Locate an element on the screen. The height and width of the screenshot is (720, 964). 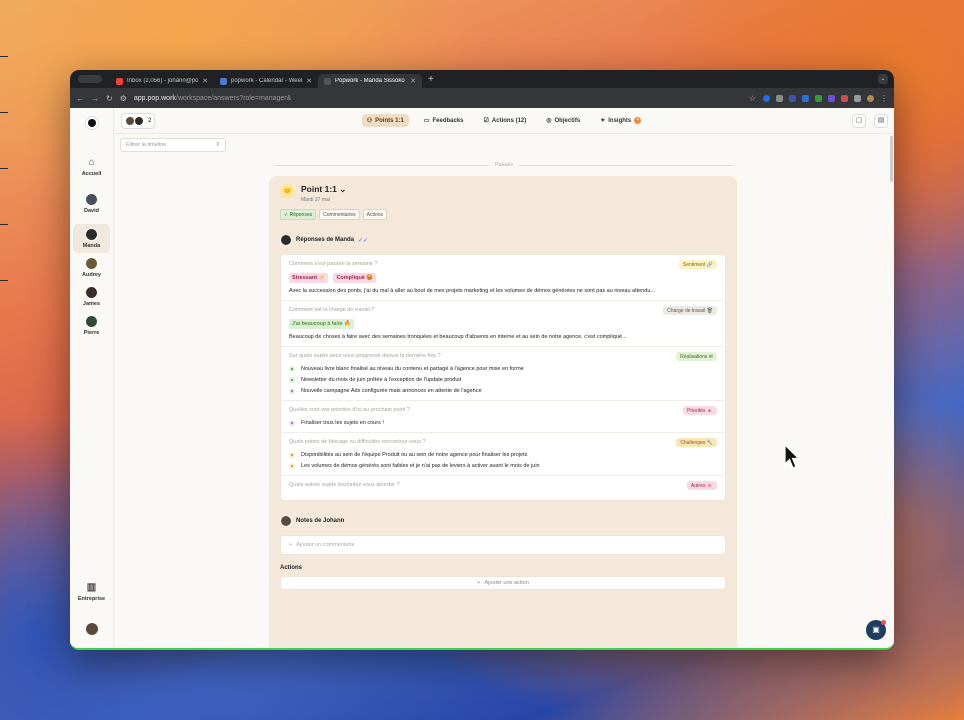
calendar-icon is located at coordinates (223, 81).